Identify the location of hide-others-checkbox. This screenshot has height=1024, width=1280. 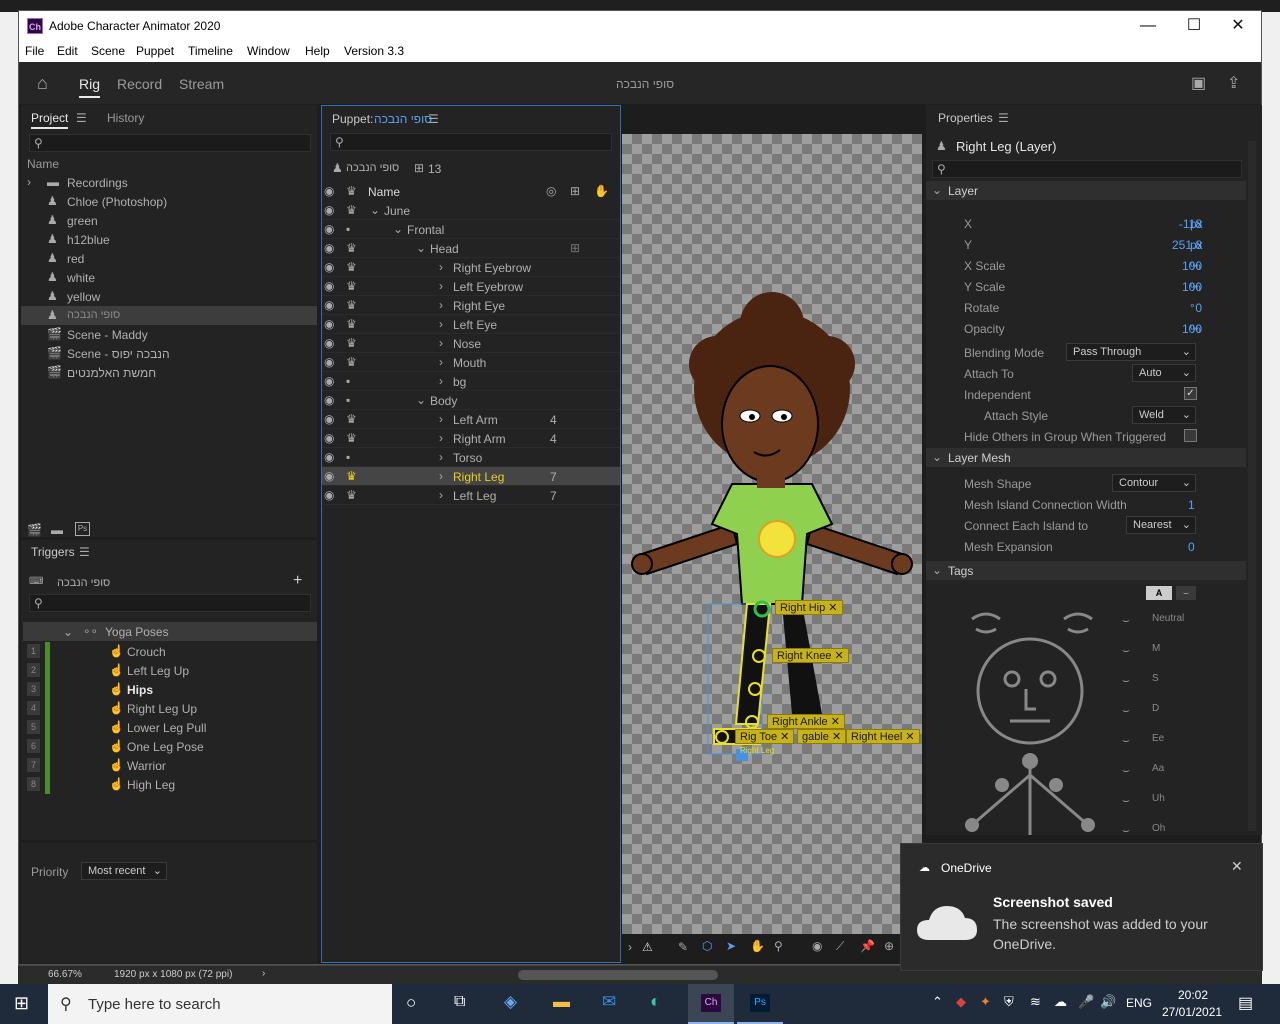
(1190, 435).